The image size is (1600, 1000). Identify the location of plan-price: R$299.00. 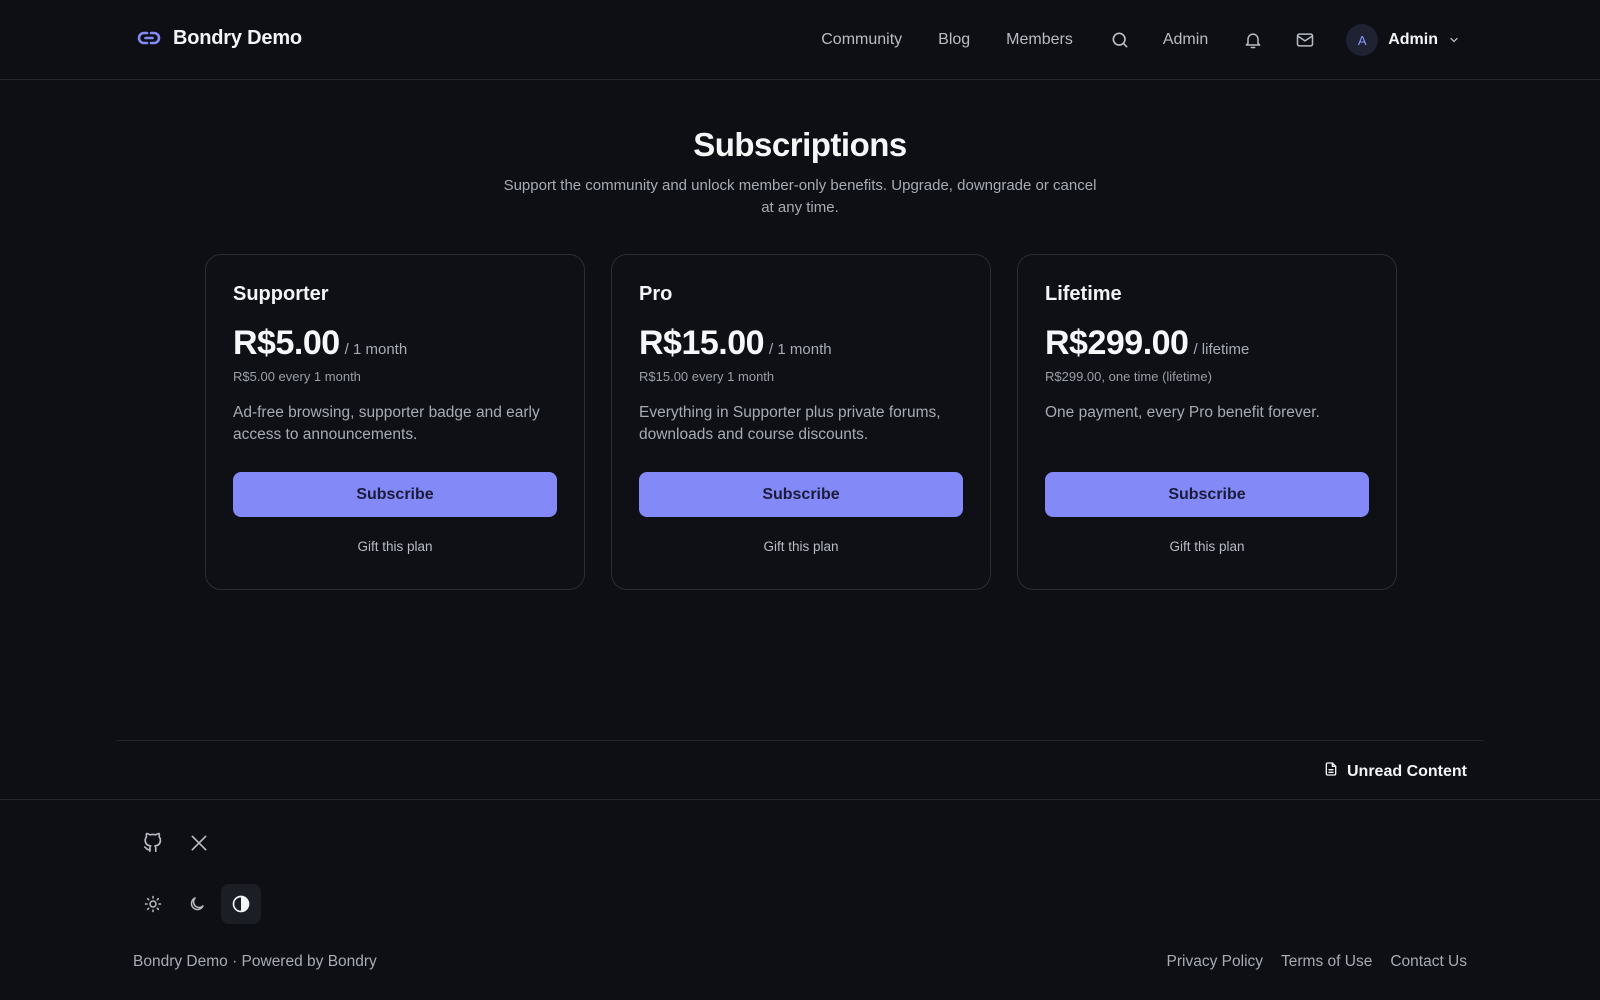
(1117, 343).